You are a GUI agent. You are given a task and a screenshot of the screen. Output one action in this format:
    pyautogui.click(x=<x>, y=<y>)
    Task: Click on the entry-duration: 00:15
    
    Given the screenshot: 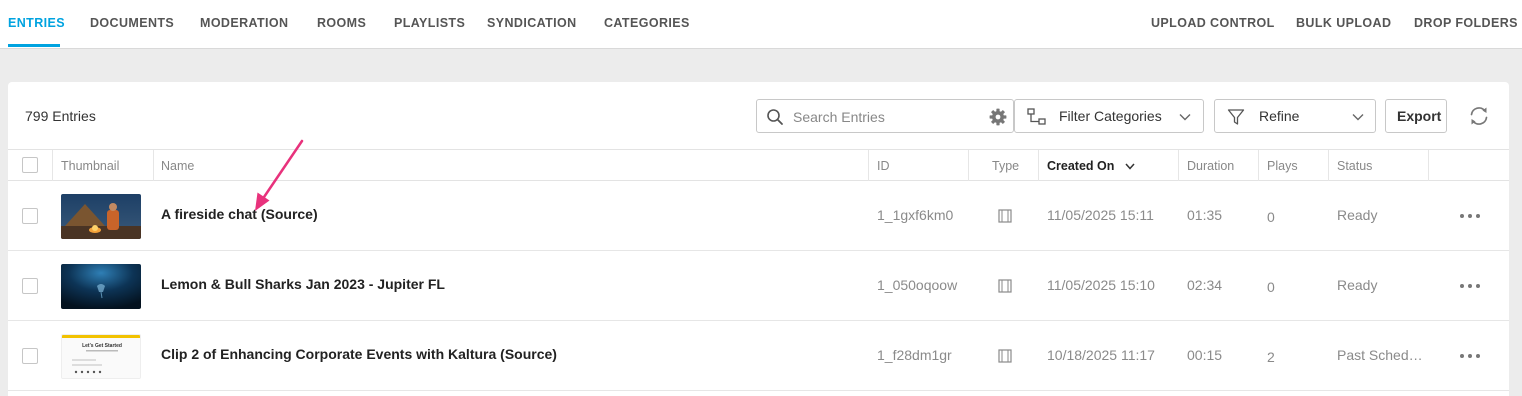 What is the action you would take?
    pyautogui.click(x=1205, y=355)
    